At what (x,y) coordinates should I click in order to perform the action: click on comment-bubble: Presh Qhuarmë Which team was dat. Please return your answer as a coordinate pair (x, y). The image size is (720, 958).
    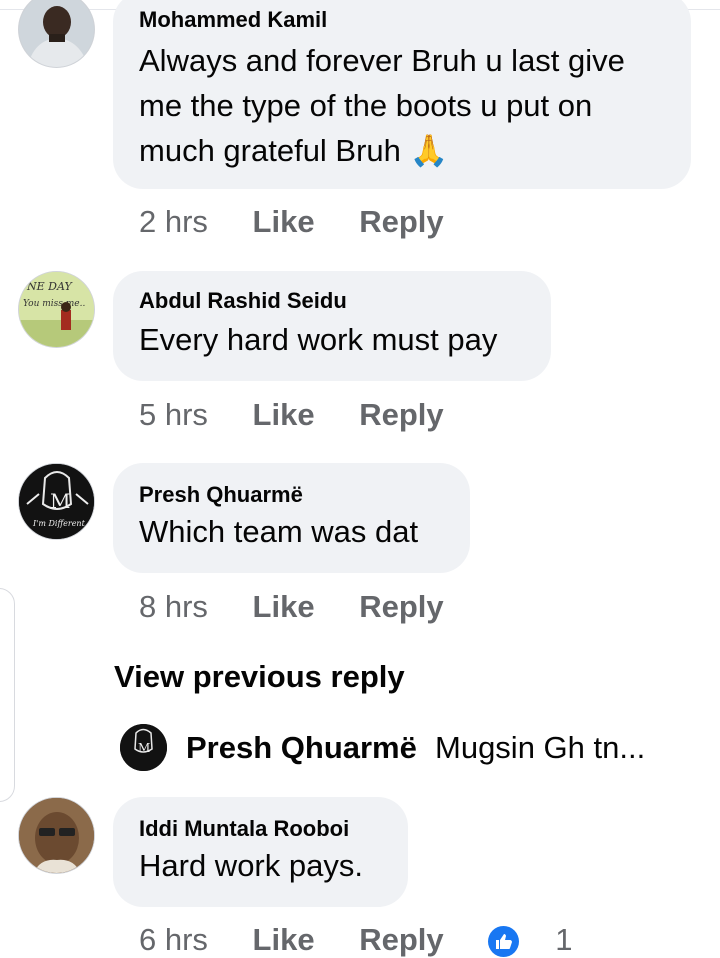
    Looking at the image, I should click on (291, 518).